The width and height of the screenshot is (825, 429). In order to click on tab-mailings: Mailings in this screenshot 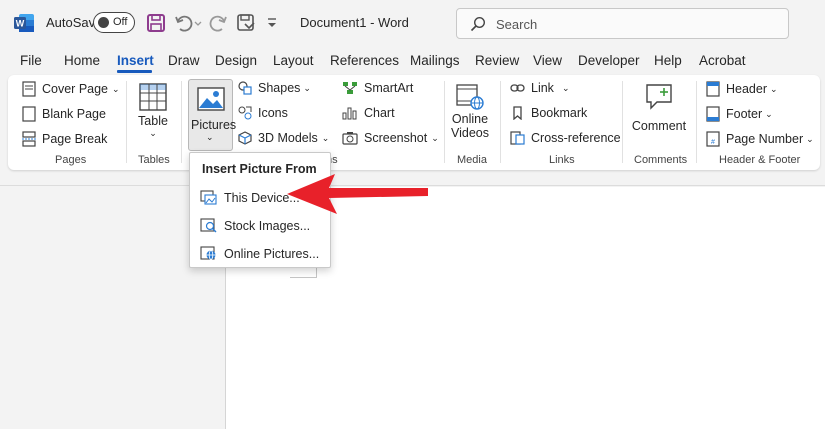, I will do `click(435, 60)`.